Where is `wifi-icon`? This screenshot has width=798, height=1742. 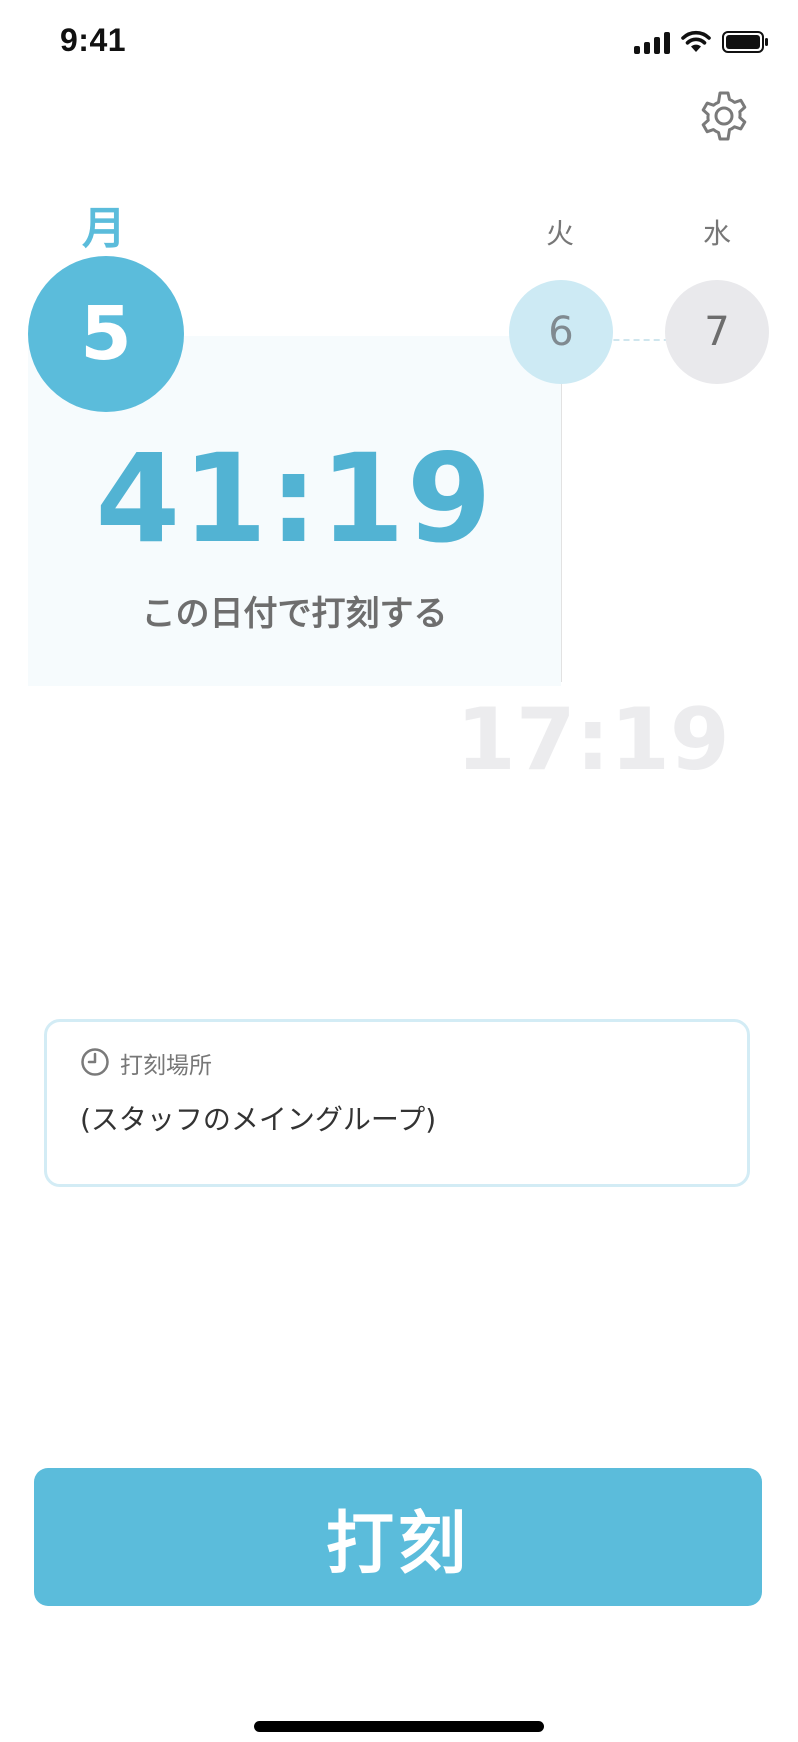 wifi-icon is located at coordinates (696, 41).